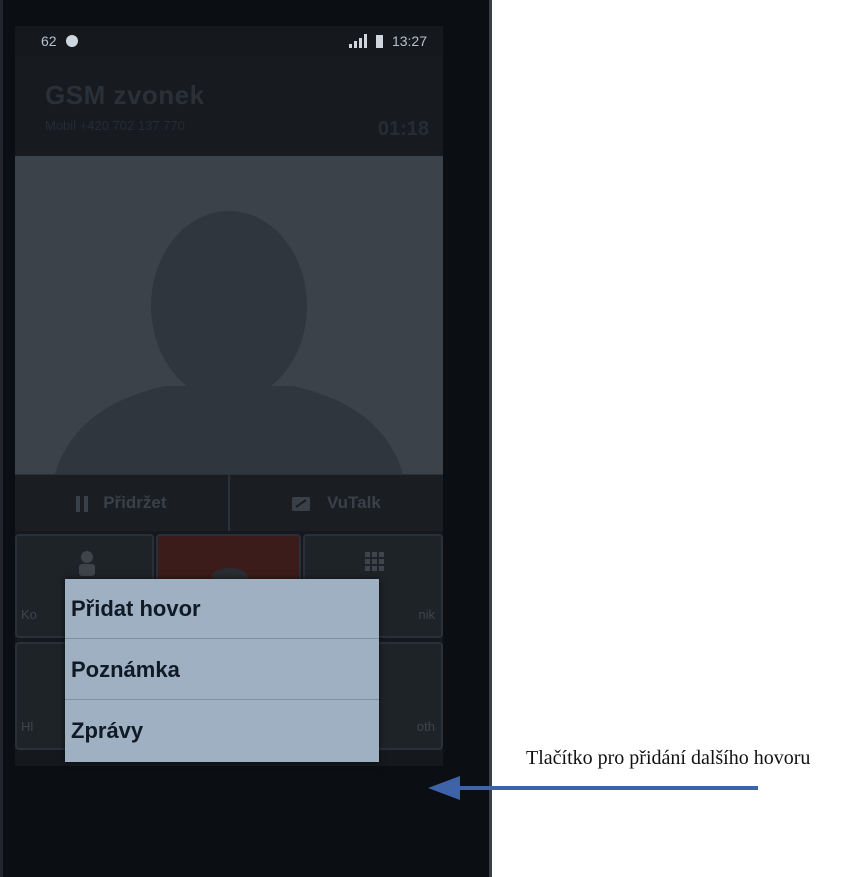 This screenshot has height=877, width=853. I want to click on signal-icon, so click(358, 41).